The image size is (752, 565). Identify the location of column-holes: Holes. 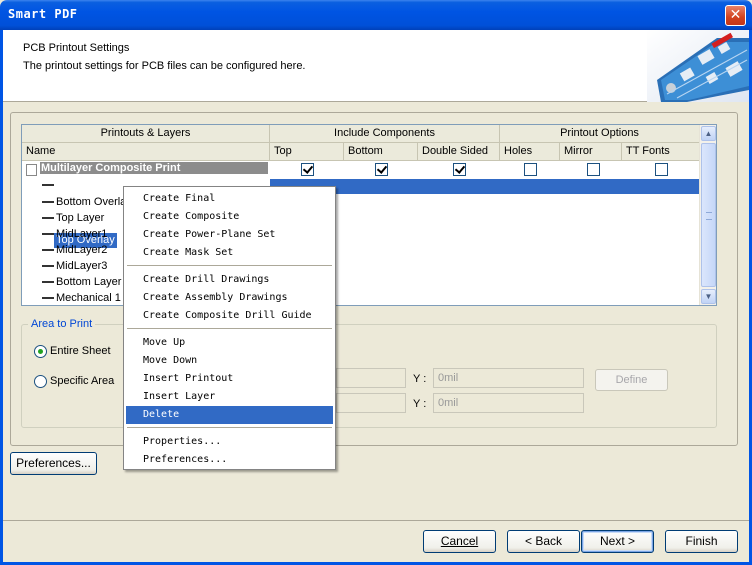
(530, 152).